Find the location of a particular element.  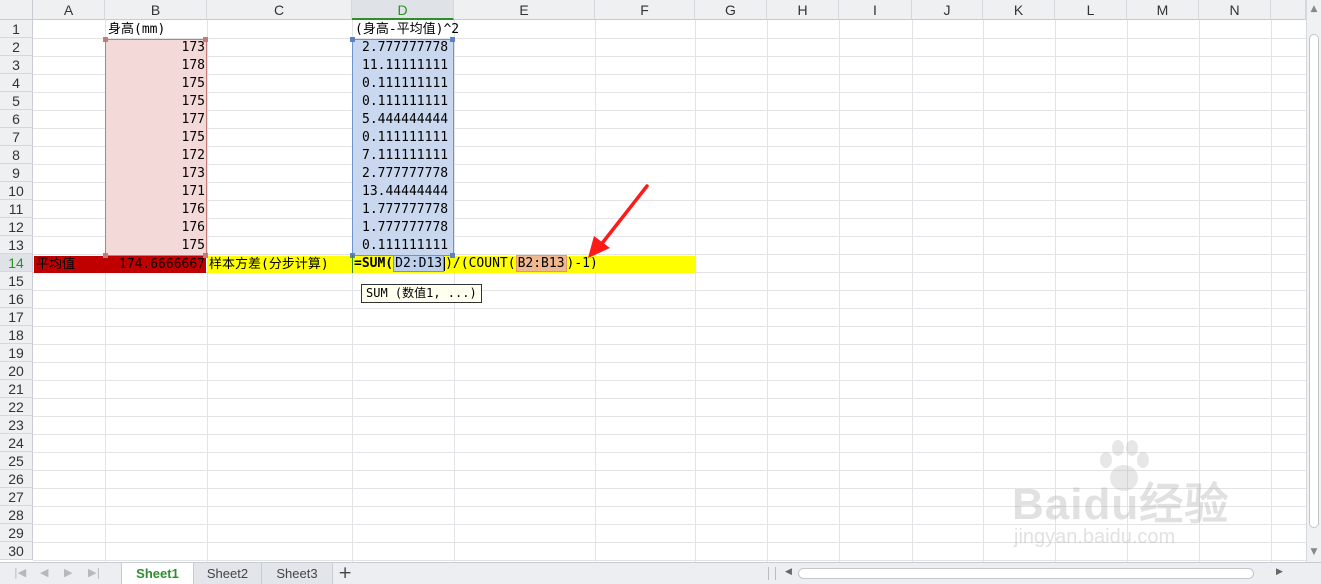

cell-b3: 178 is located at coordinates (156, 65).